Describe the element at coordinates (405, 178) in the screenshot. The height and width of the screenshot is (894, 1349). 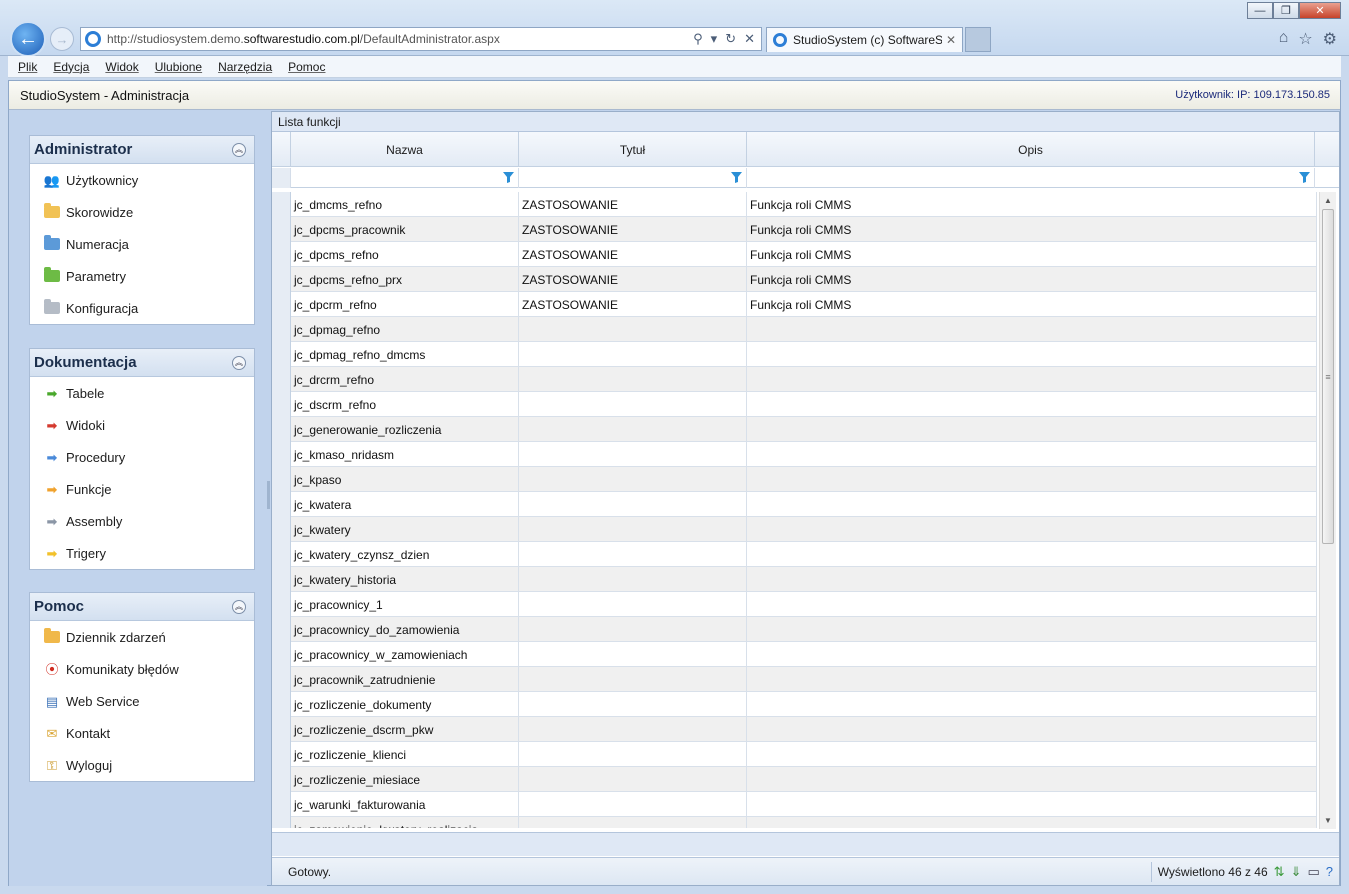
I see `filter-cell-nazwa` at that location.